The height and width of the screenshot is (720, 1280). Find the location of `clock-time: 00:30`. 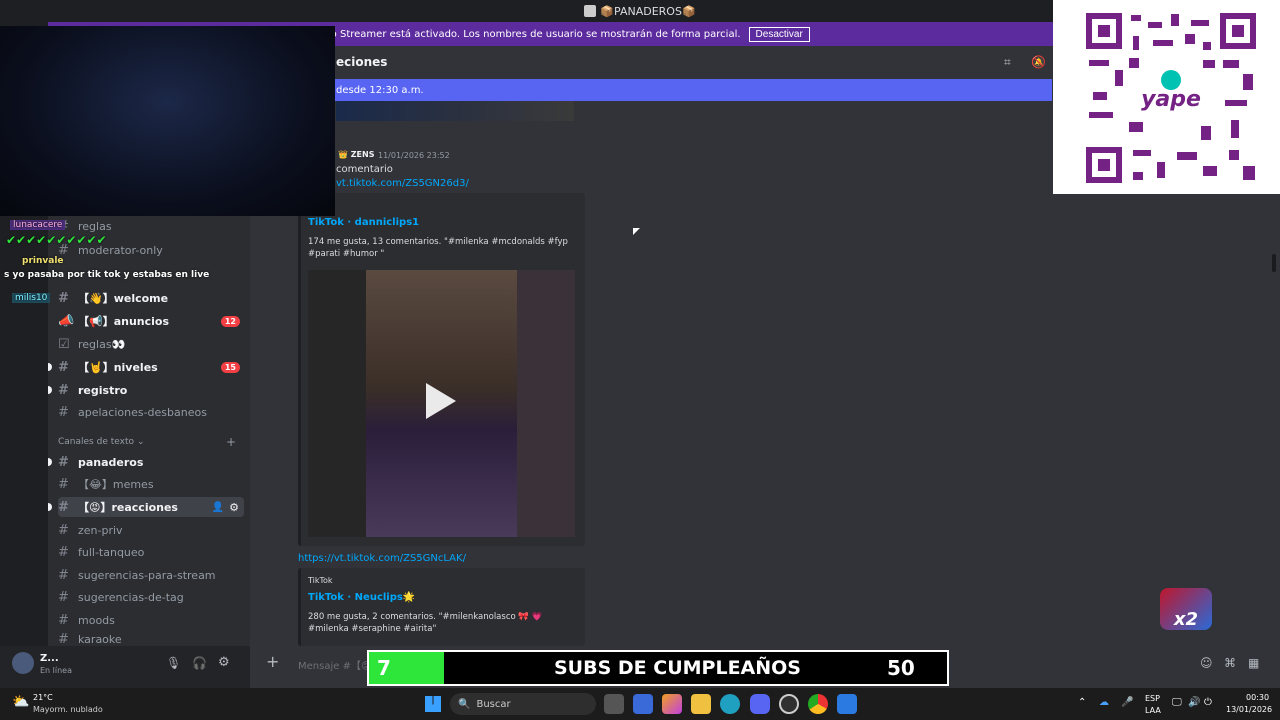

clock-time: 00:30 is located at coordinates (1257, 697).